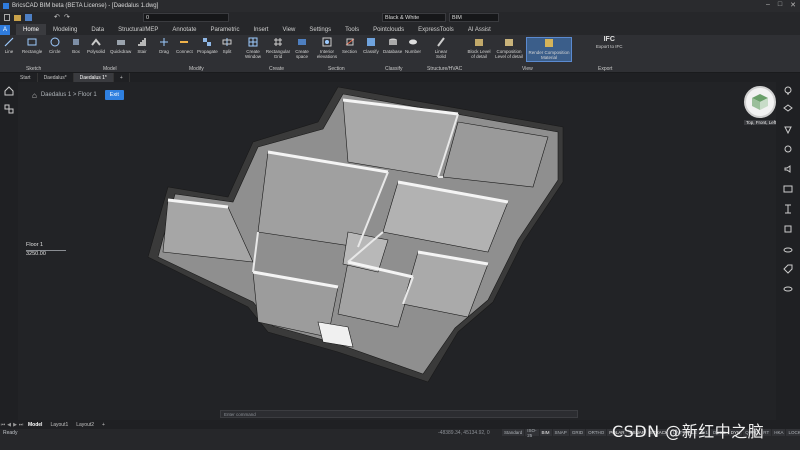 This screenshot has width=800, height=450. I want to click on linear-solid-button: Linear Solid, so click(441, 48).